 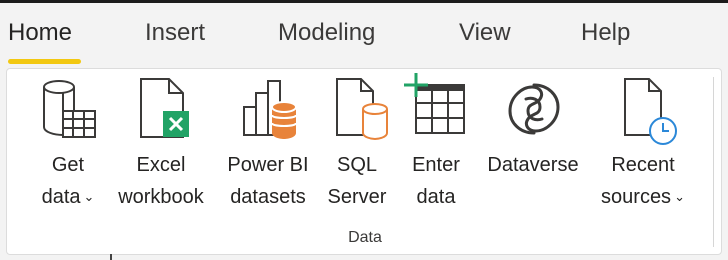 What do you see at coordinates (69, 111) in the screenshot?
I see `get-data-icon` at bounding box center [69, 111].